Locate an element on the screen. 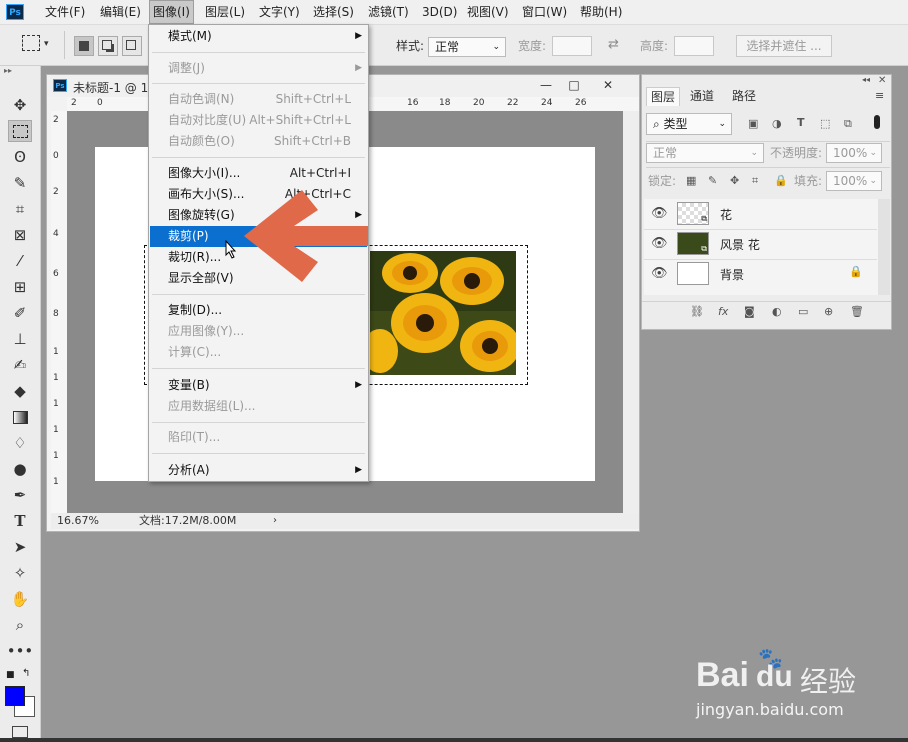  eraser-tool-icon: ◆ is located at coordinates (20, 391).